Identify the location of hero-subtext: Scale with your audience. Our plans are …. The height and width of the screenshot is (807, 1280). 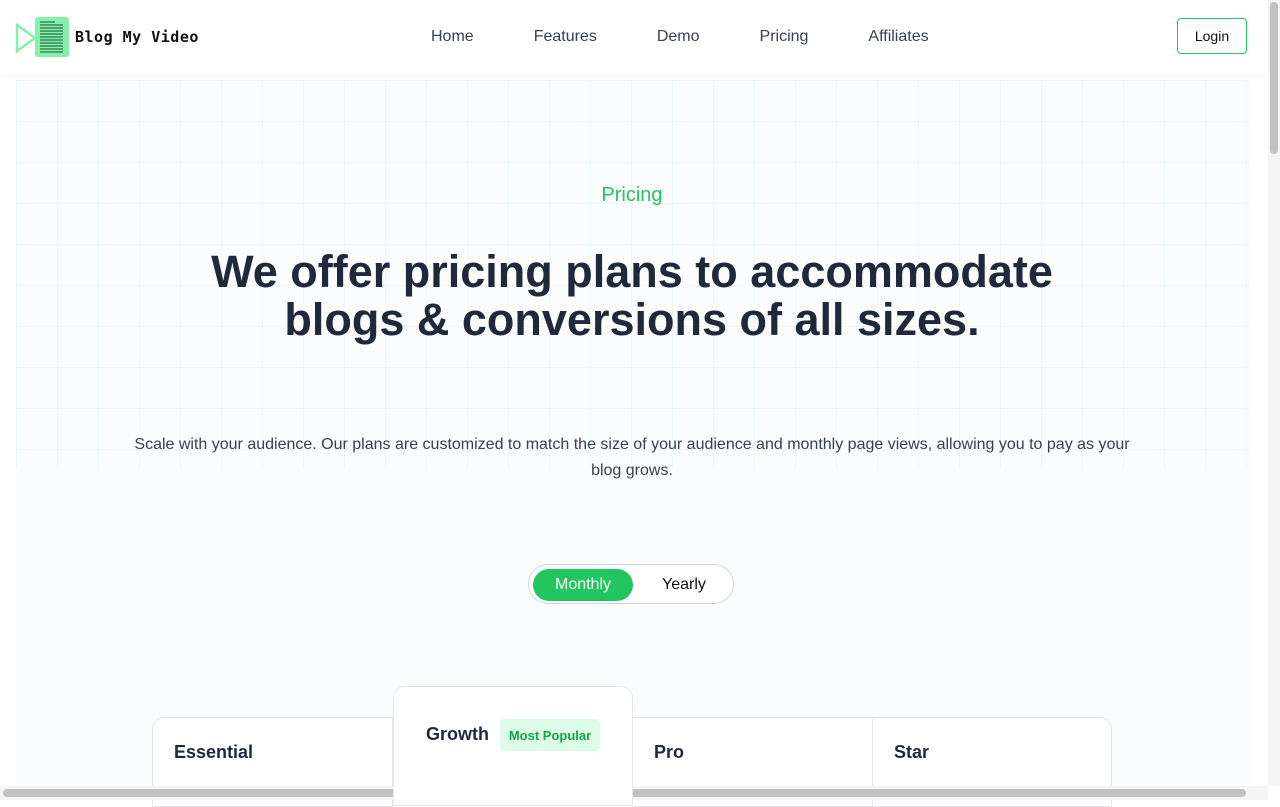
(632, 457).